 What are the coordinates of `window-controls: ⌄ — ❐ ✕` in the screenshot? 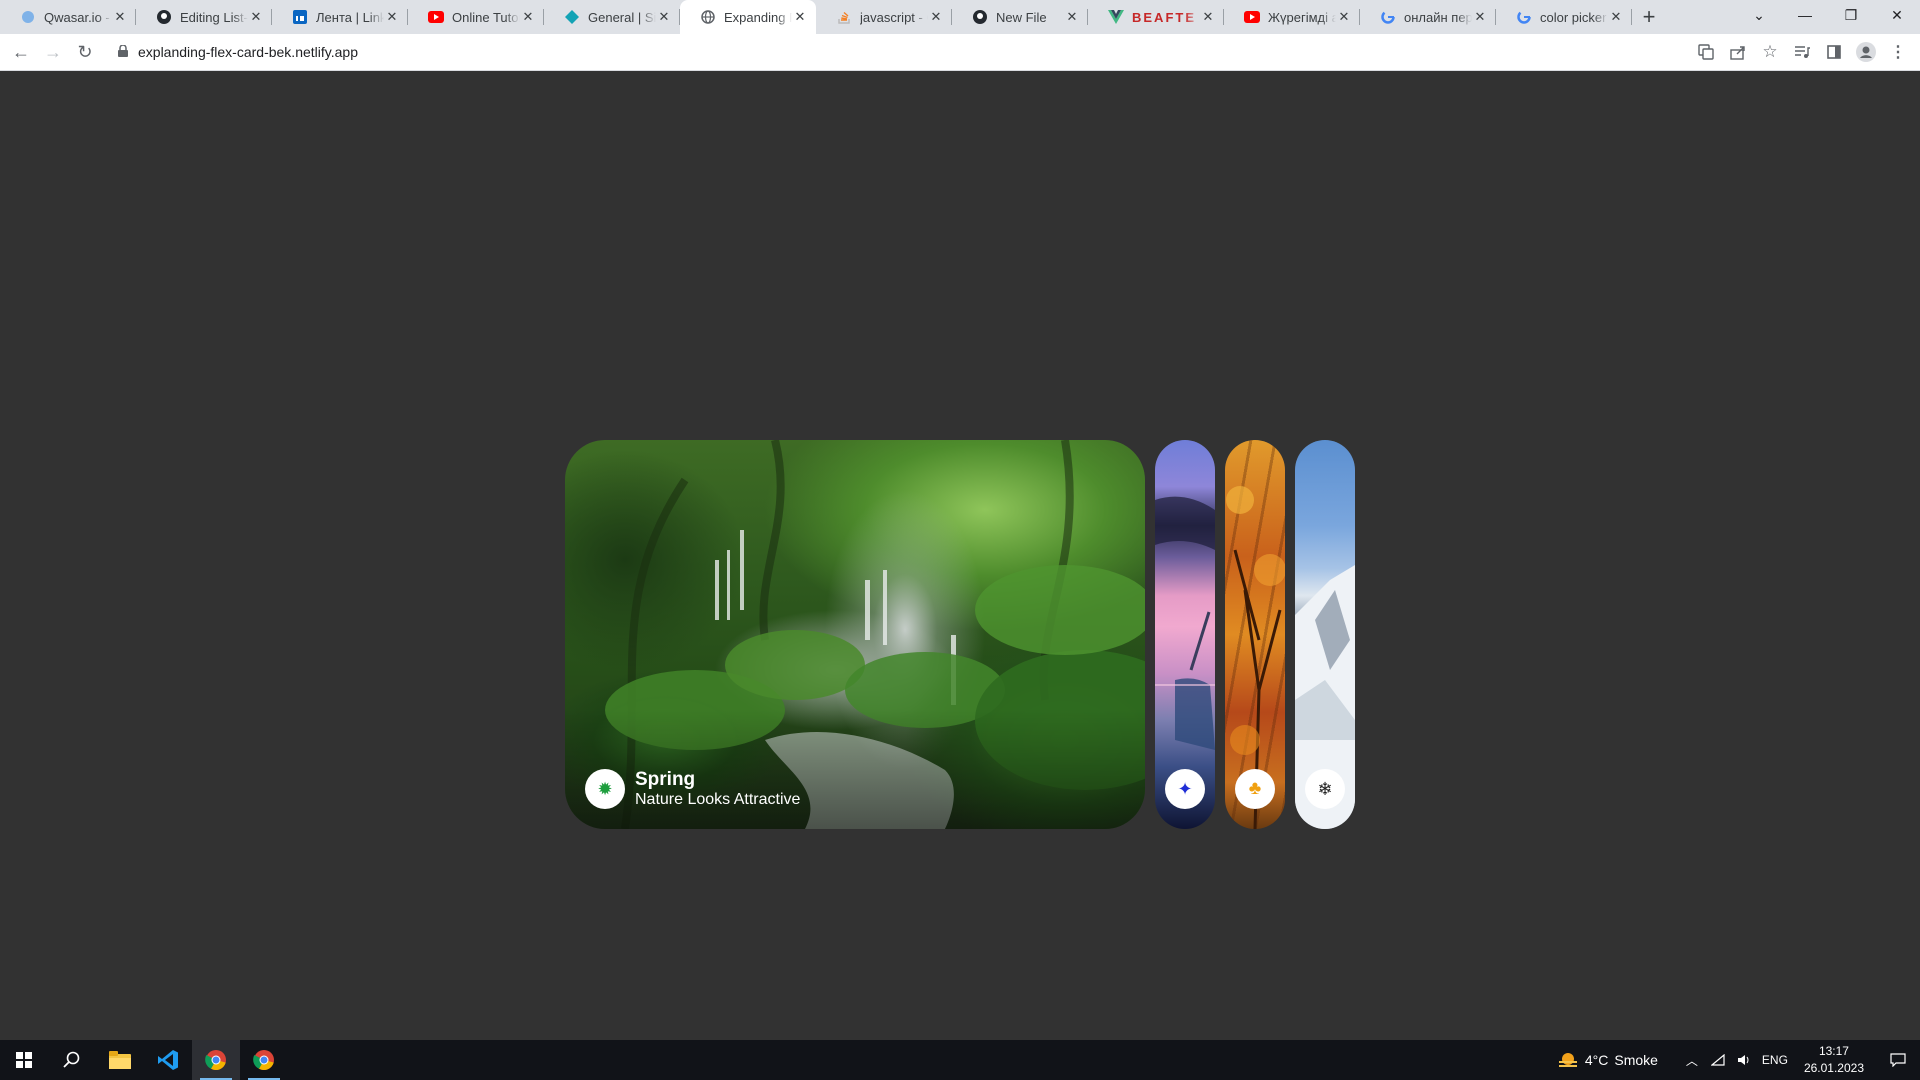 It's located at (1828, 15).